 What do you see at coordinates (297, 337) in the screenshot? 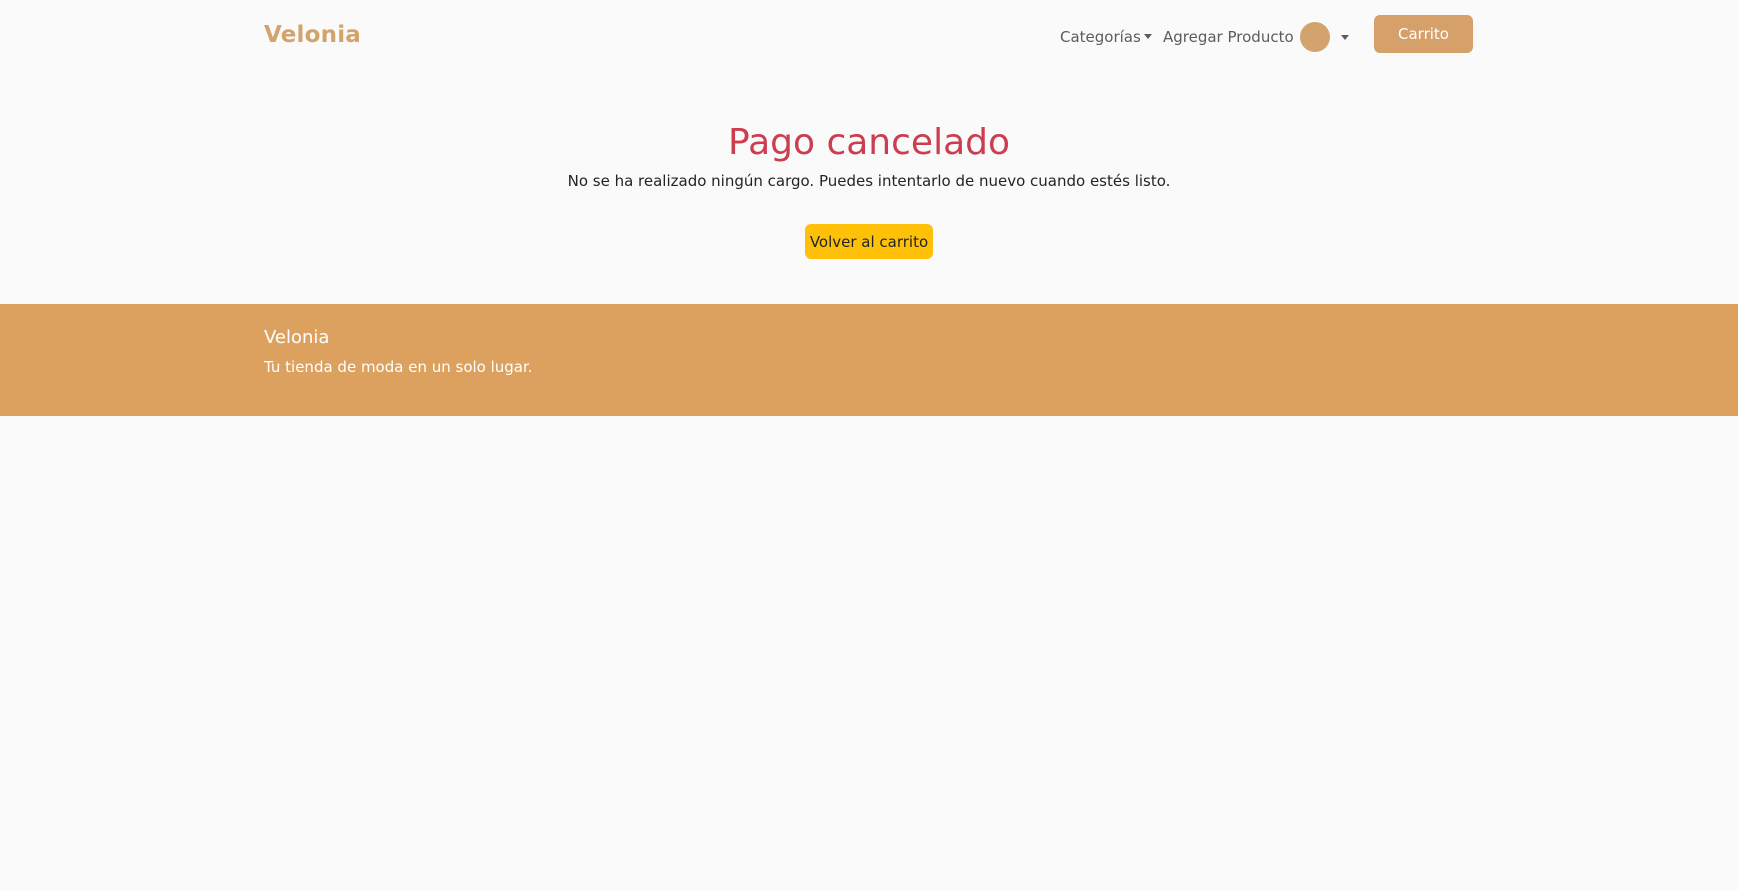
I see `footer-title: Velonia` at bounding box center [297, 337].